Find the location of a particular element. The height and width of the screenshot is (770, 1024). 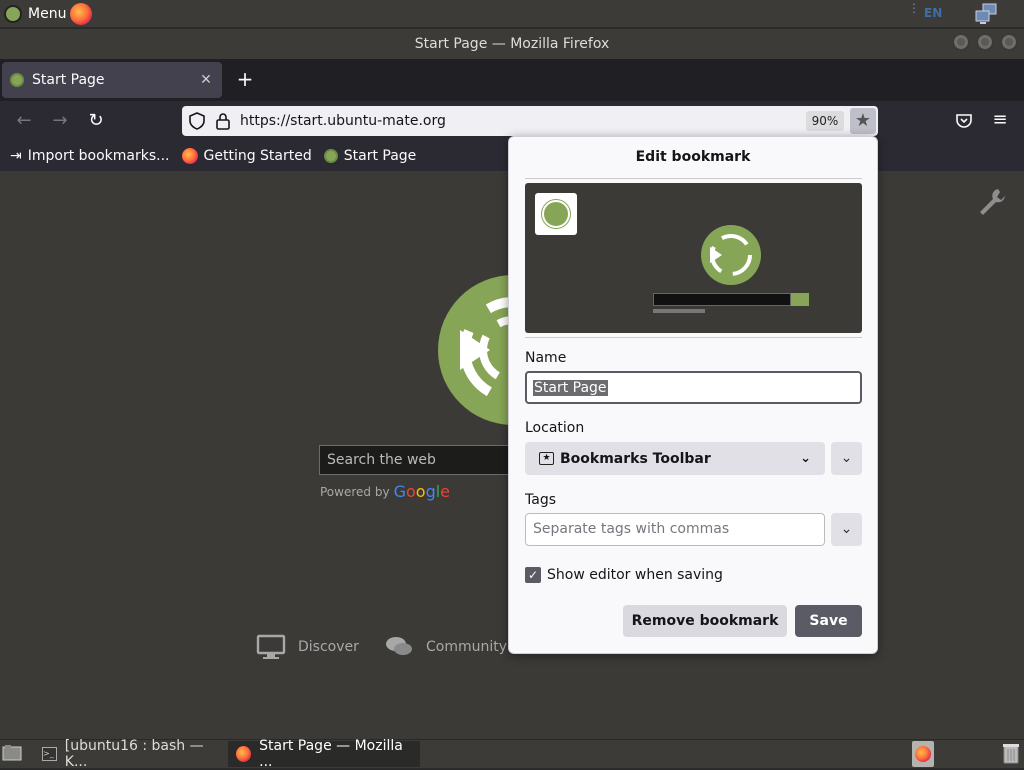

back-button: ← is located at coordinates (24, 121).